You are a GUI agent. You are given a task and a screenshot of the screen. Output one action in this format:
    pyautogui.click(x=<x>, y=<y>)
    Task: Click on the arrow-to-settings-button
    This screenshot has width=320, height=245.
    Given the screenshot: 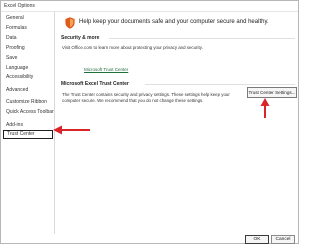 What is the action you would take?
    pyautogui.click(x=265, y=108)
    